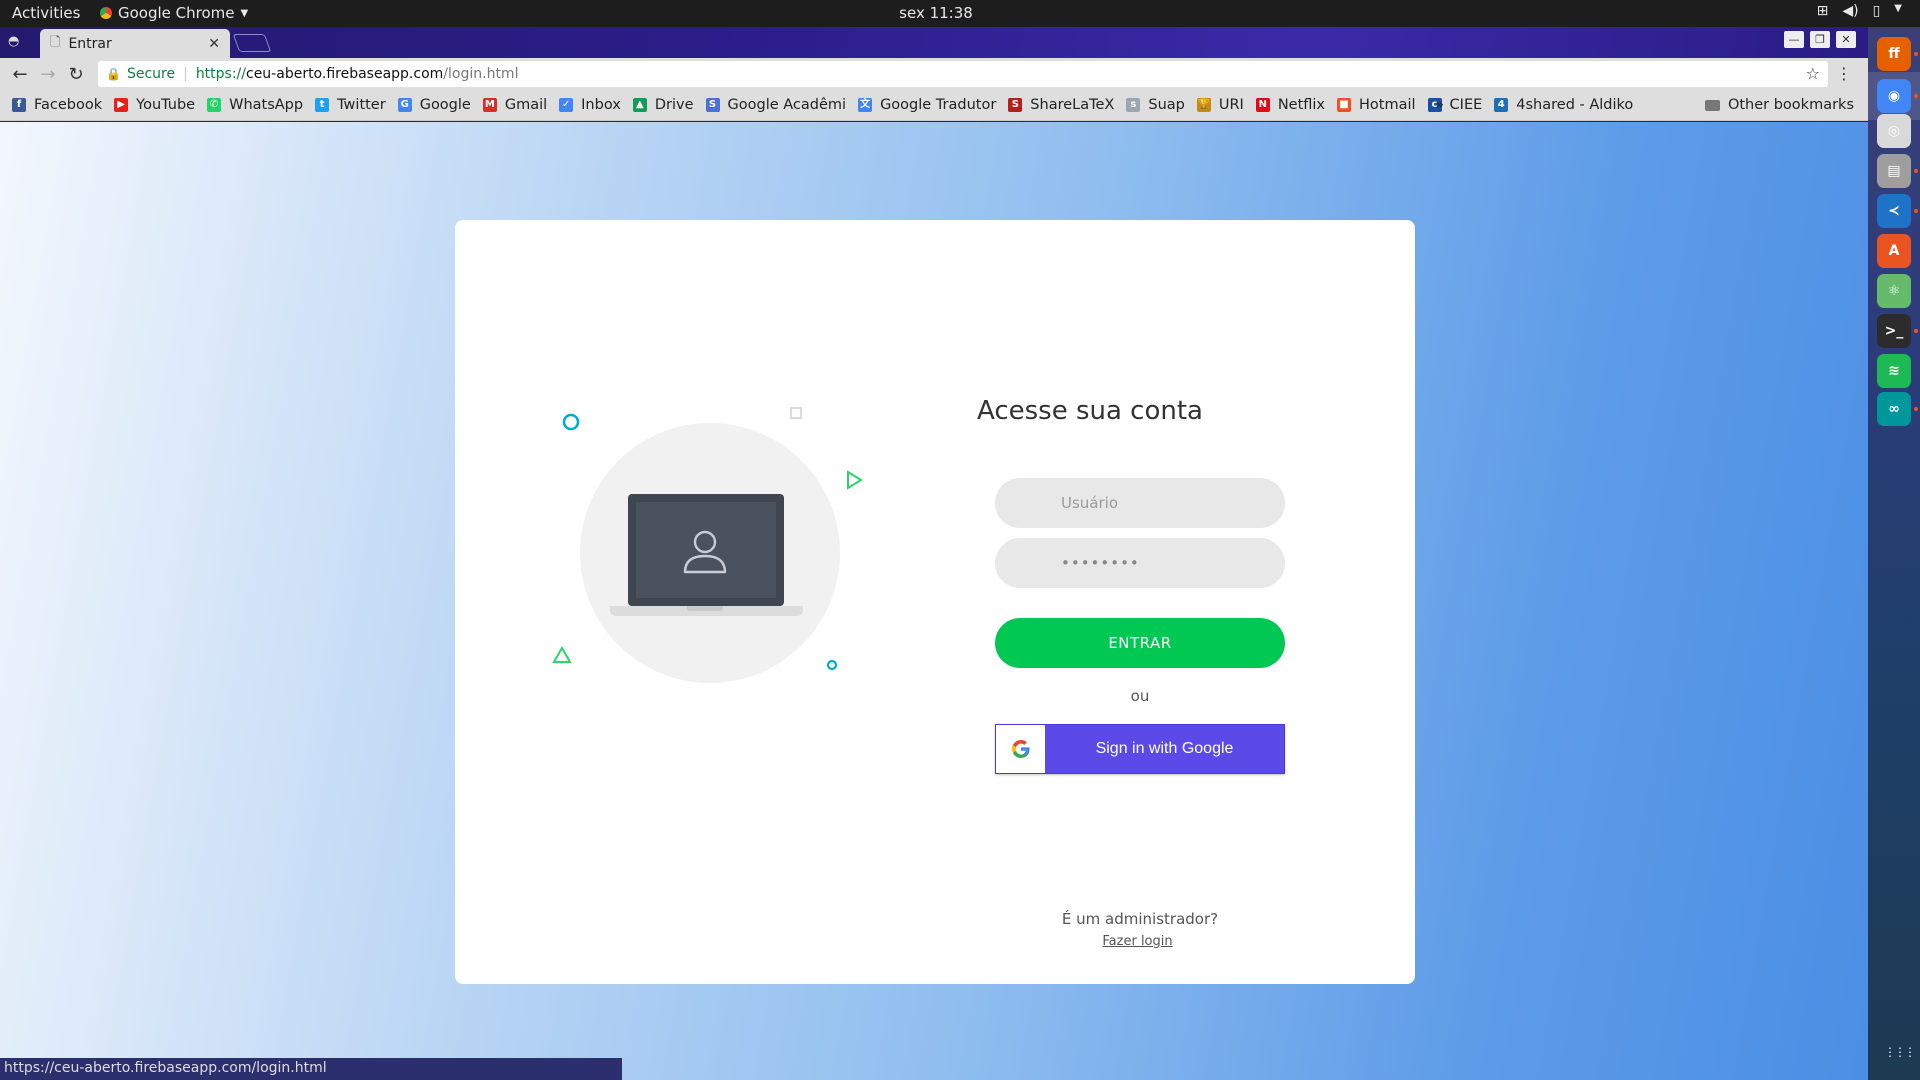 The width and height of the screenshot is (1920, 1080). I want to click on small-circle-decoration-icon, so click(832, 665).